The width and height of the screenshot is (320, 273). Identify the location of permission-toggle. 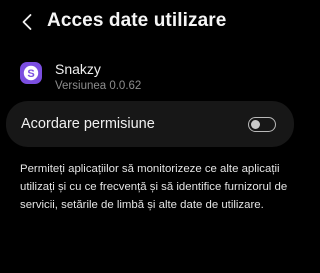
(262, 124).